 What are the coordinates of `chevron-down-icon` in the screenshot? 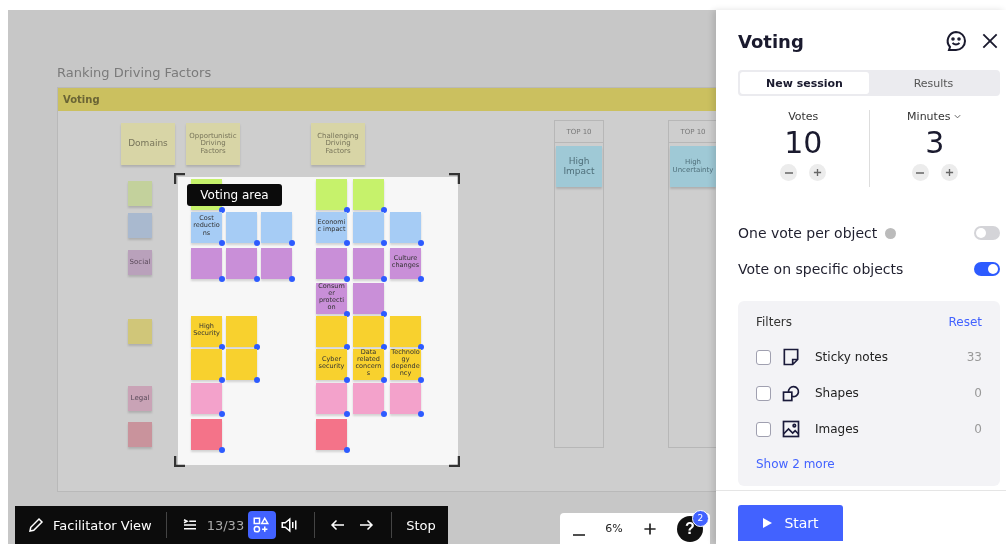 It's located at (958, 116).